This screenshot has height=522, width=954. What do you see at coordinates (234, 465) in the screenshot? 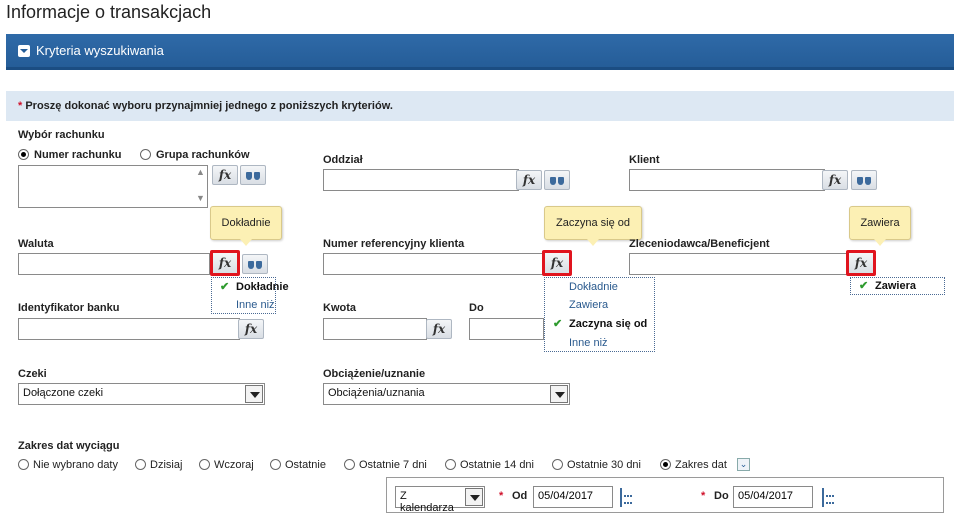
I see `radio-yesterday-label: Wczoraj` at bounding box center [234, 465].